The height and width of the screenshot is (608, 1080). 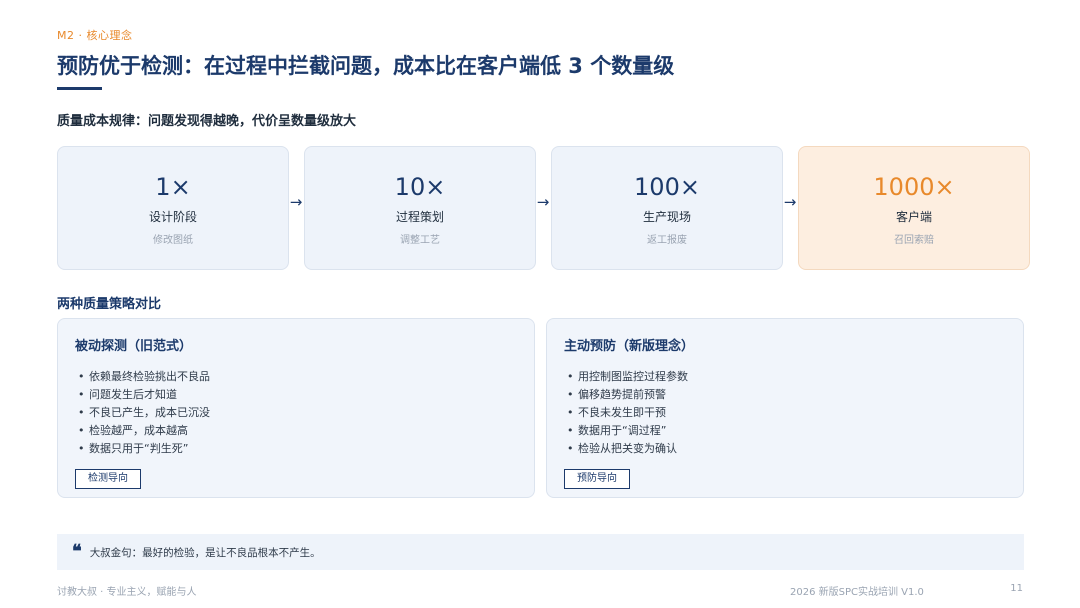 I want to click on stage-card-process: 10× 过程策划 调整工艺, so click(x=420, y=208).